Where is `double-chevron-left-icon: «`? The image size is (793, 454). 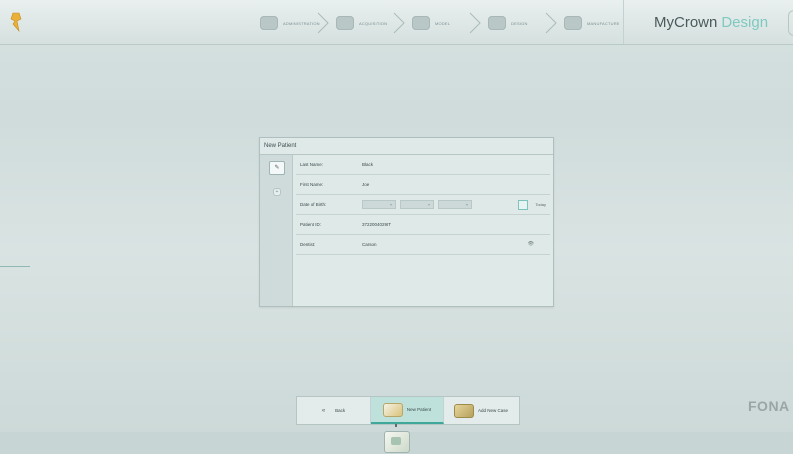
double-chevron-left-icon: « is located at coordinates (323, 410).